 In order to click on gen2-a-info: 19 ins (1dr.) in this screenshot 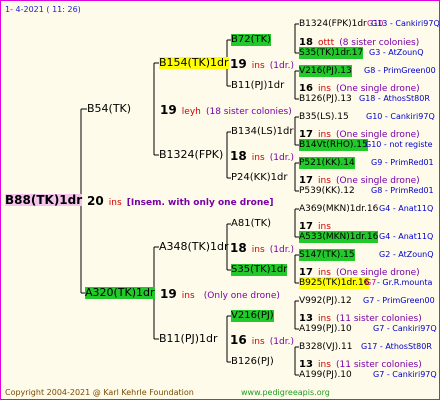, I will do `click(262, 64)`.